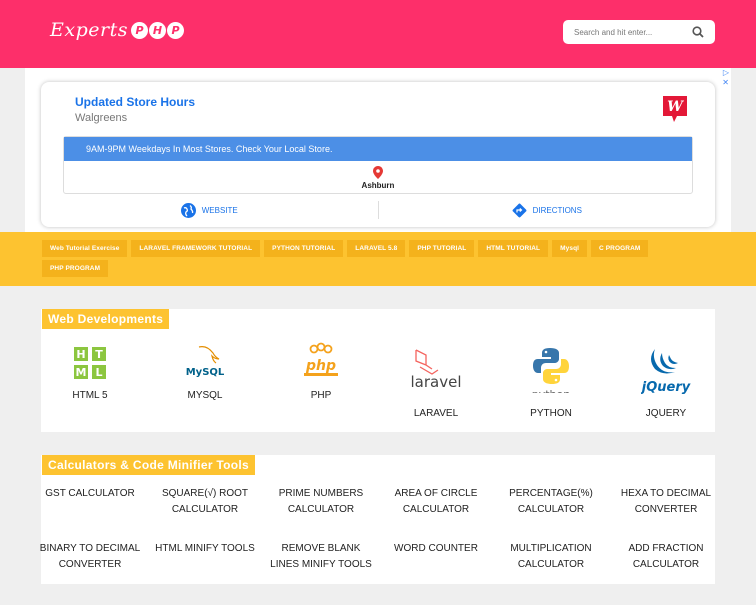  I want to click on adchoices-icon: ▷, so click(726, 72).